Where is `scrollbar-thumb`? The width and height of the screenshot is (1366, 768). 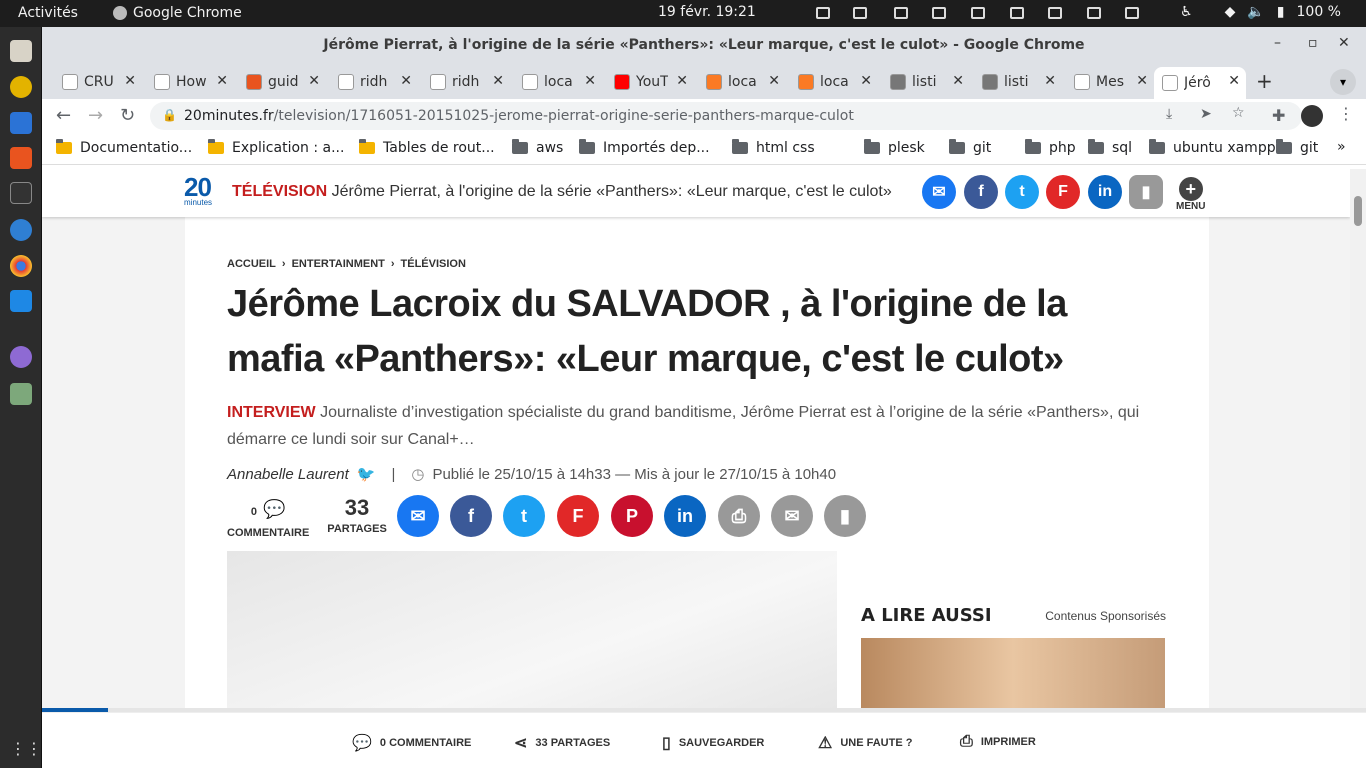
scrollbar-thumb is located at coordinates (1358, 211).